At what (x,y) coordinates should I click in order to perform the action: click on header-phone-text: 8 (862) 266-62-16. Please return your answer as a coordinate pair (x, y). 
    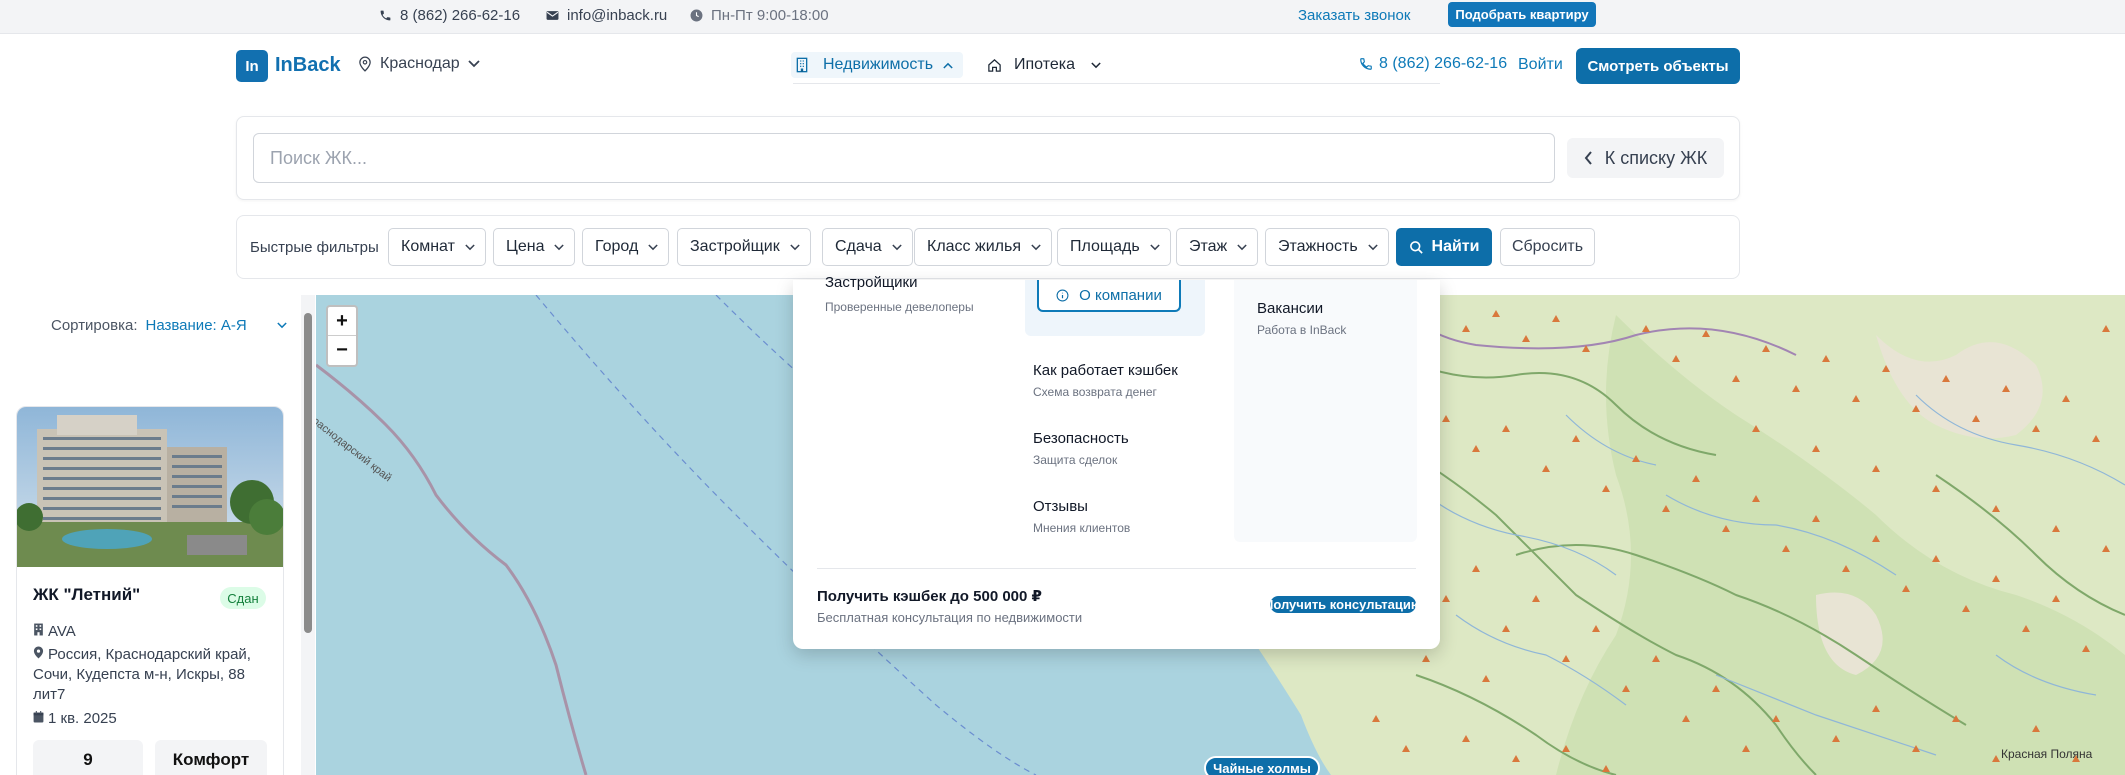
    Looking at the image, I should click on (1443, 63).